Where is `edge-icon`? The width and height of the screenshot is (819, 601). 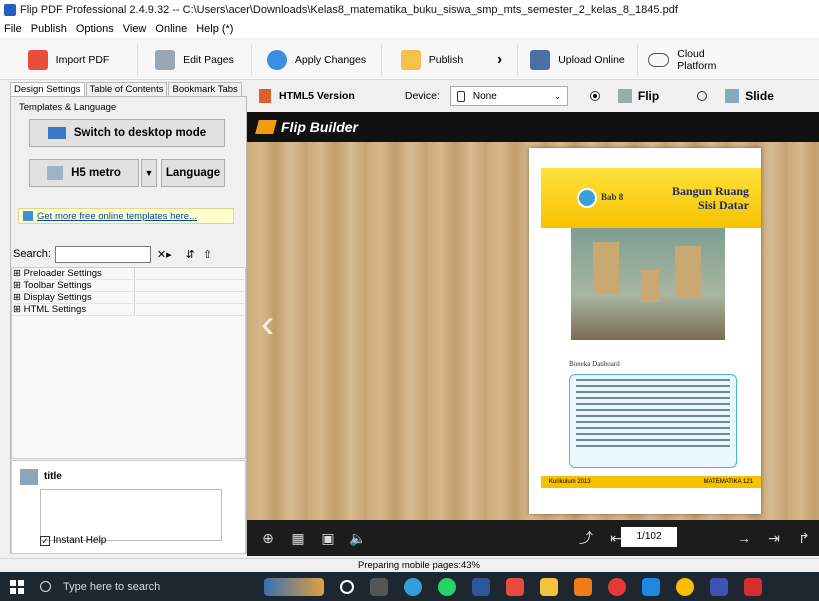
edge-icon is located at coordinates (413, 586).